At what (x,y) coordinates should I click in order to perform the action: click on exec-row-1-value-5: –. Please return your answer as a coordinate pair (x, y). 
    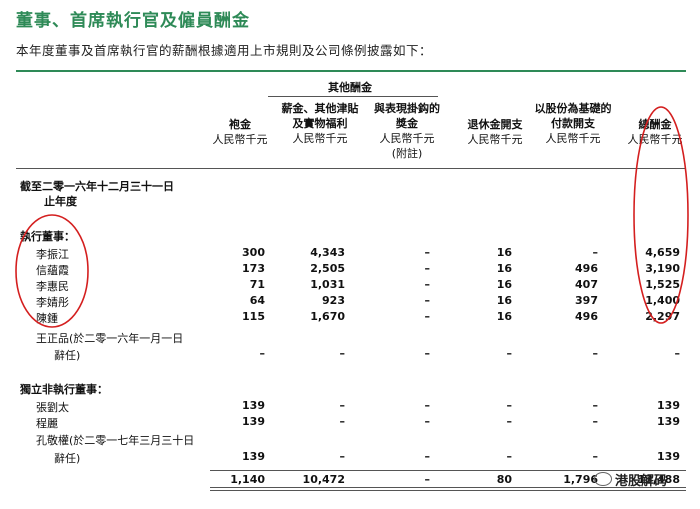
    Looking at the image, I should click on (595, 252).